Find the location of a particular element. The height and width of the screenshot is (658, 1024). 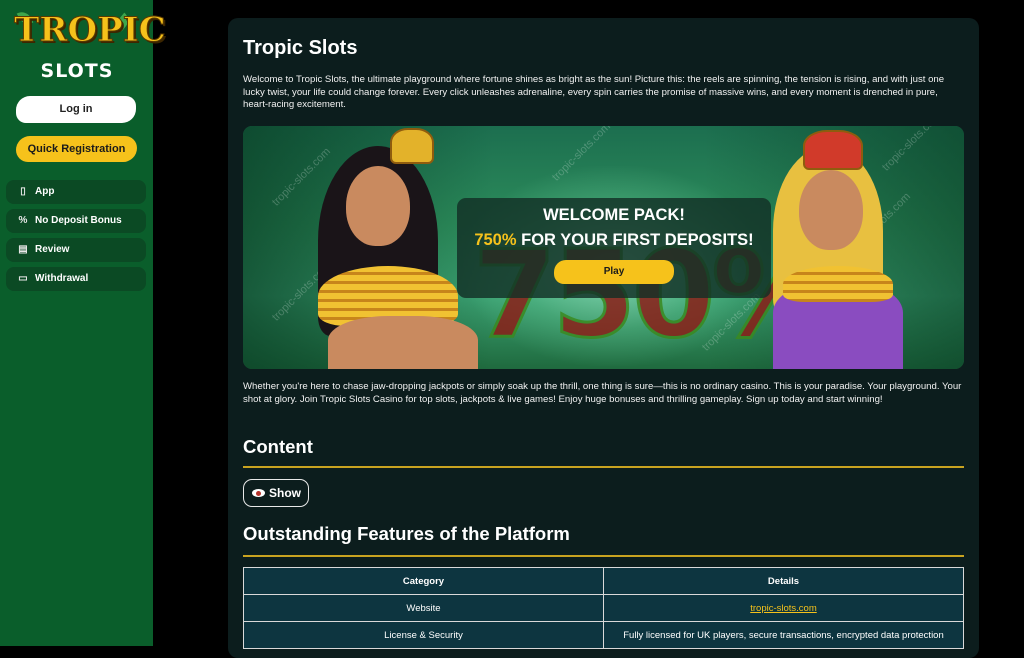

table-cell: License & Security is located at coordinates (423, 635).